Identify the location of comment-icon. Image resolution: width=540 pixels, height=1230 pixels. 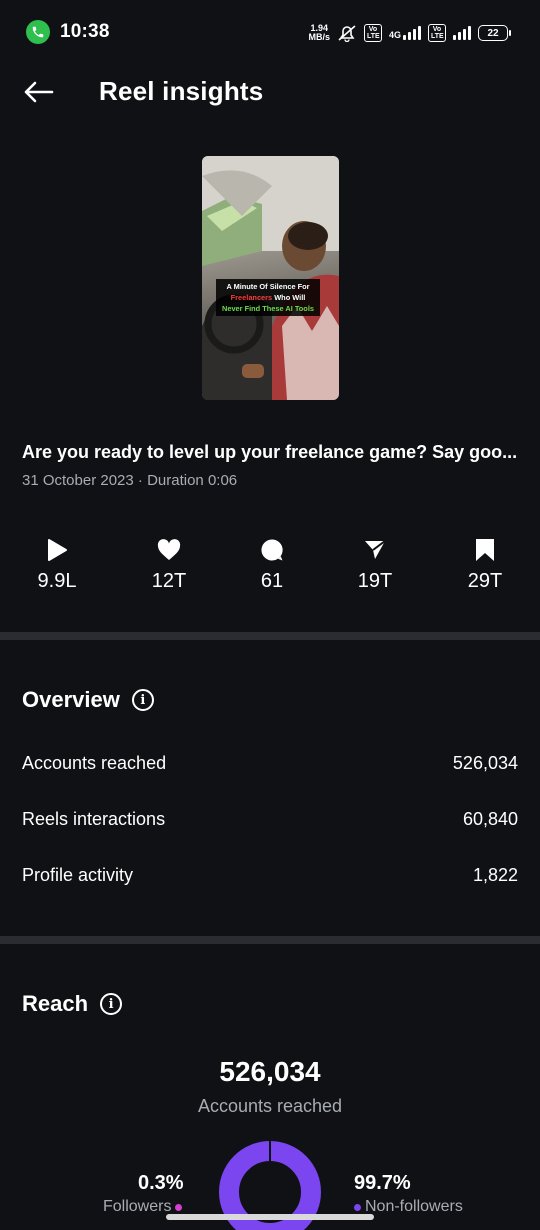
(272, 550).